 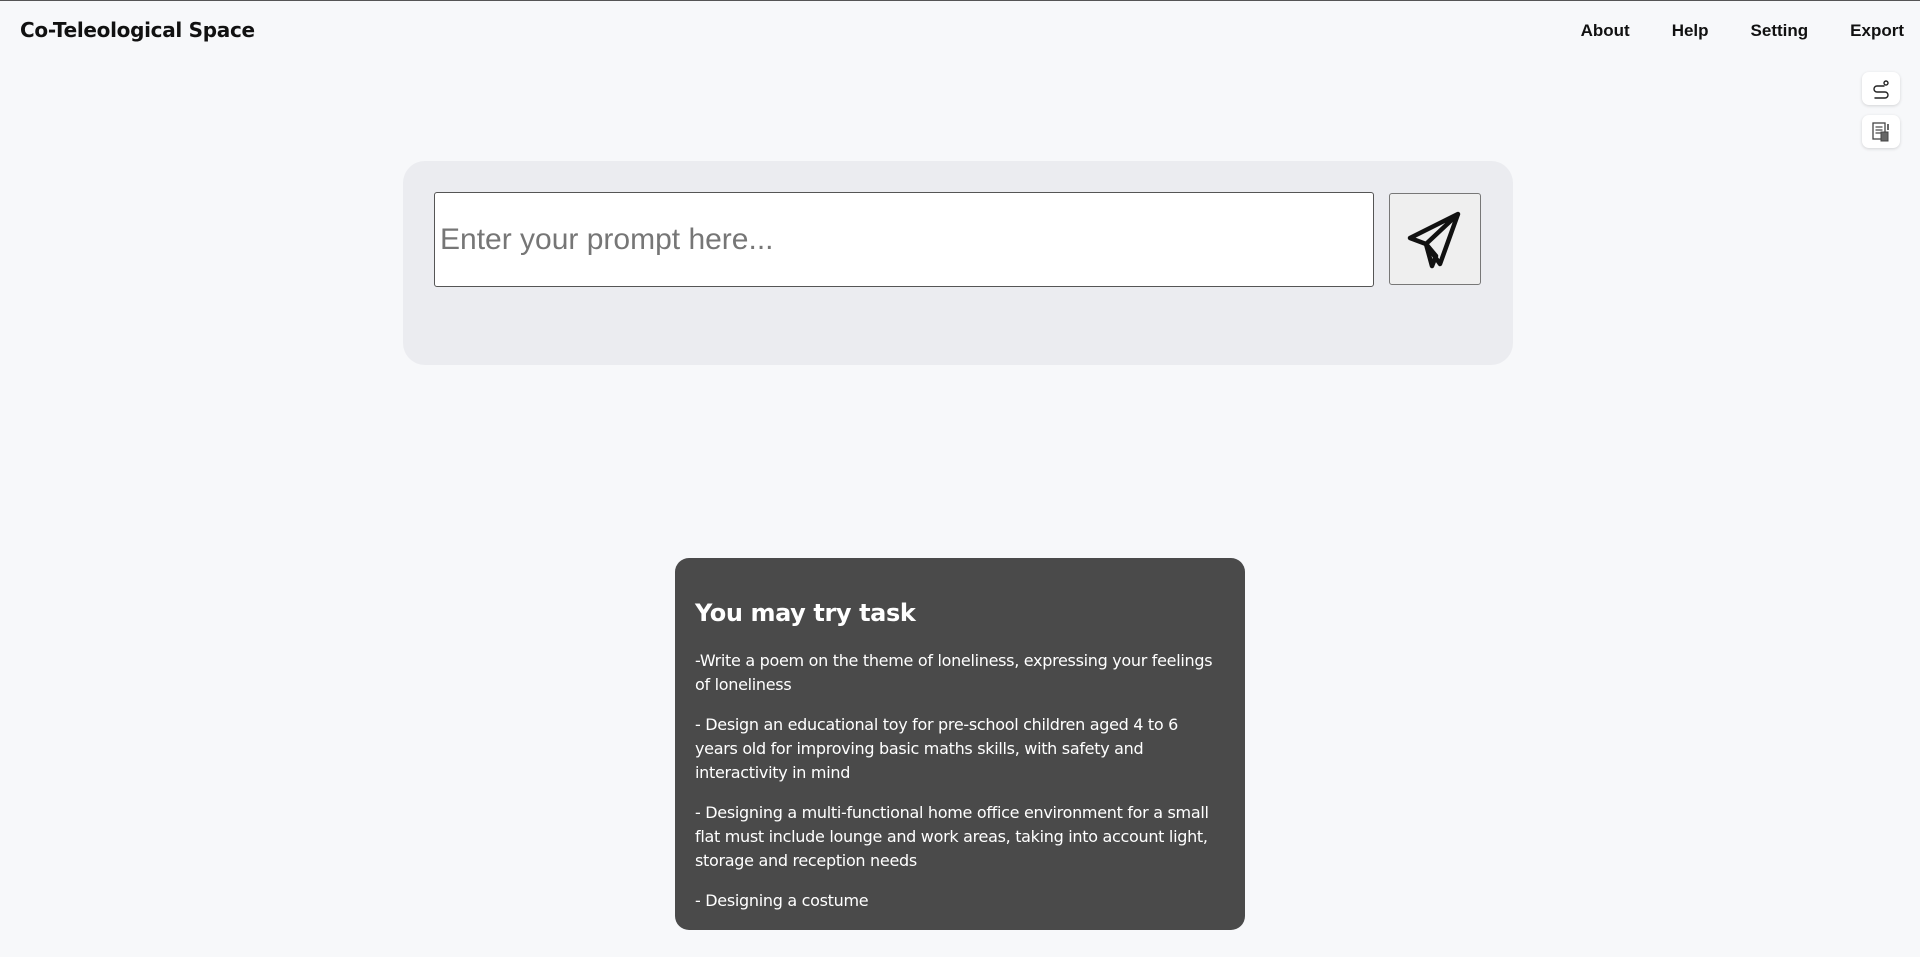 I want to click on route-button, so click(x=1881, y=88).